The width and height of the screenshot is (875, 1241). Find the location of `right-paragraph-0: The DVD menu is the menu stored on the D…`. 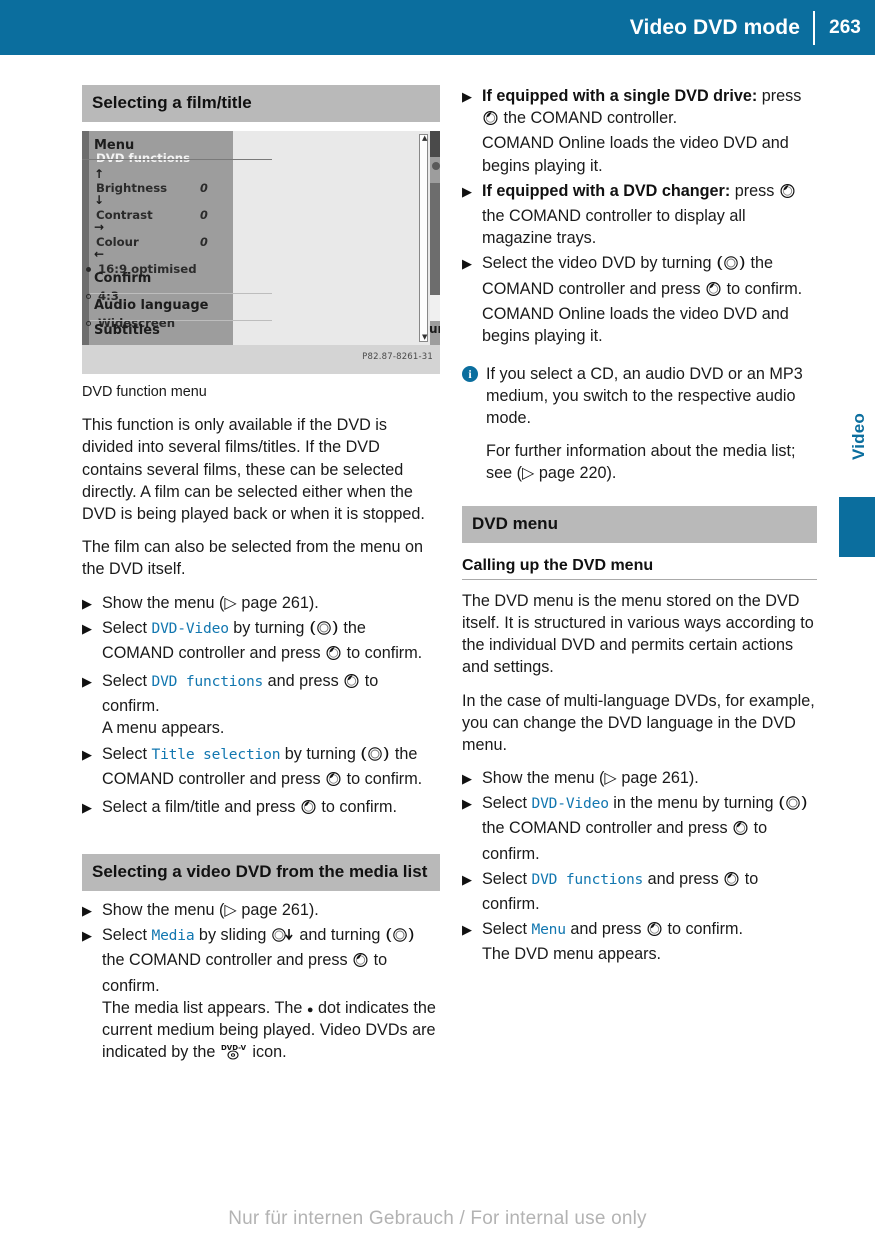

right-paragraph-0: The DVD menu is the menu stored on the D… is located at coordinates (638, 634).